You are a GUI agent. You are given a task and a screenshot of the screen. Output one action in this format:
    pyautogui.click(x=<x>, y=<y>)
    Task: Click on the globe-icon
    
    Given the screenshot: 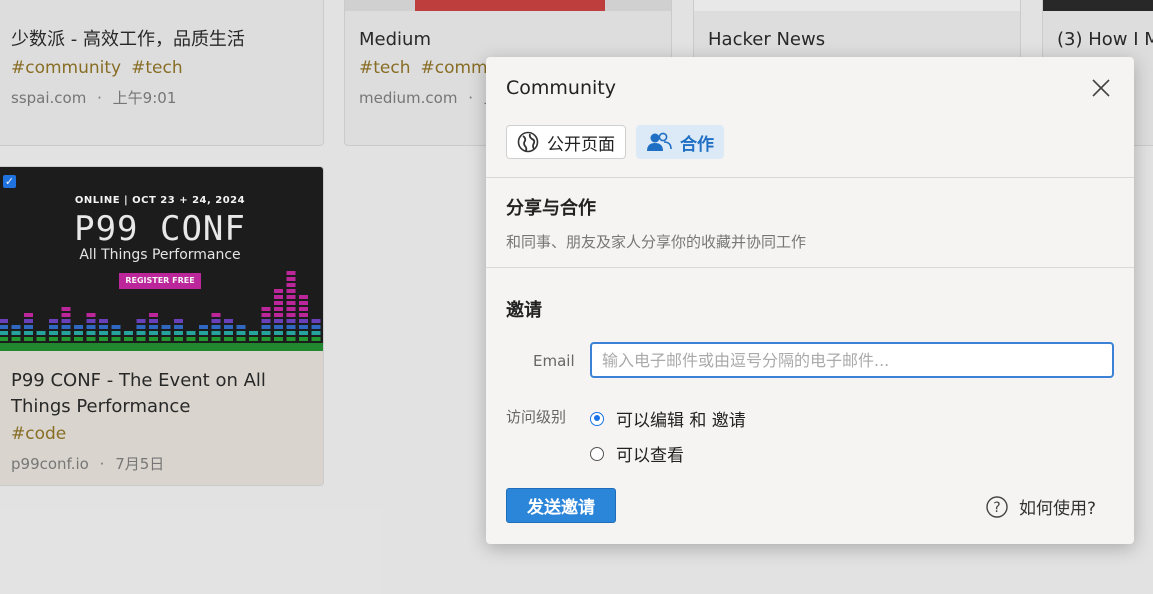 What is the action you would take?
    pyautogui.click(x=528, y=142)
    